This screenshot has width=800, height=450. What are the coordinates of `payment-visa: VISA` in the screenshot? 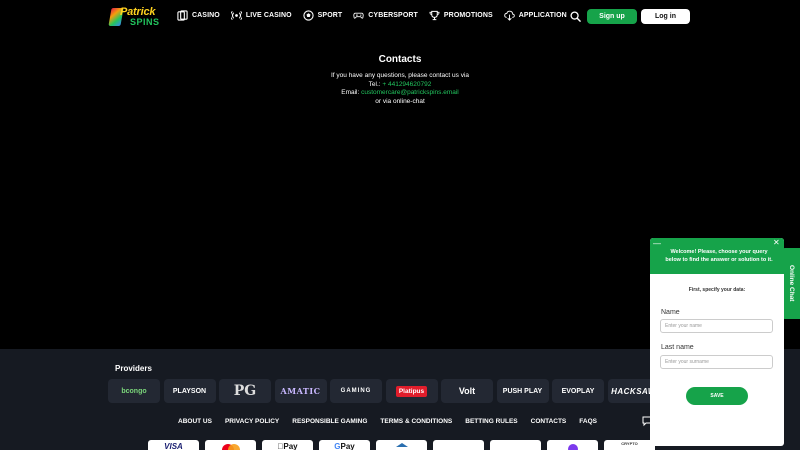 It's located at (173, 445).